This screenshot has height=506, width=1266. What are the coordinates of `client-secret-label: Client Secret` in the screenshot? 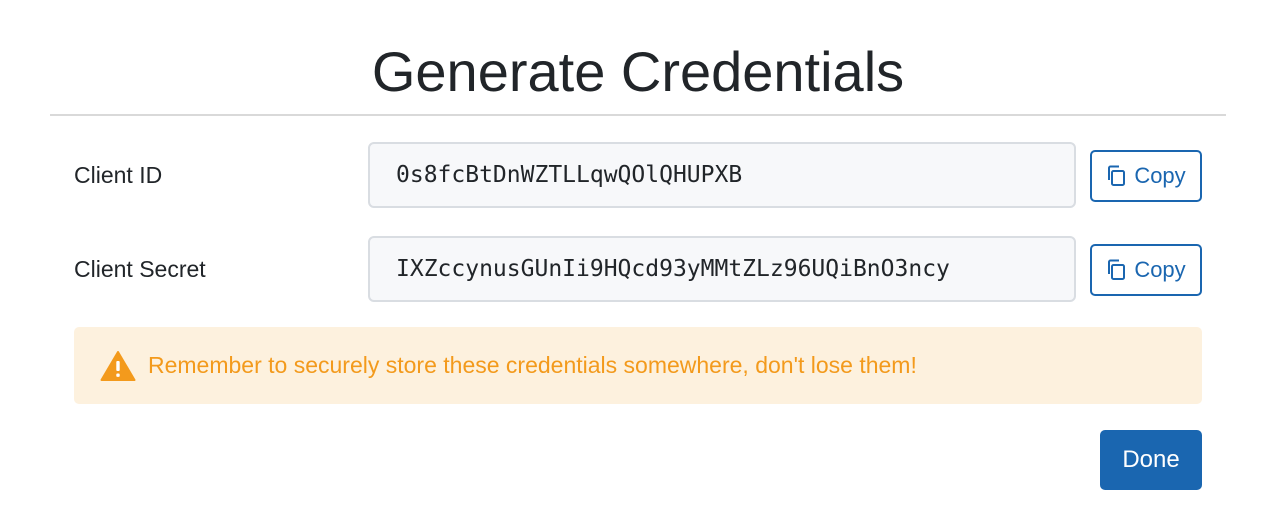 It's located at (140, 269).